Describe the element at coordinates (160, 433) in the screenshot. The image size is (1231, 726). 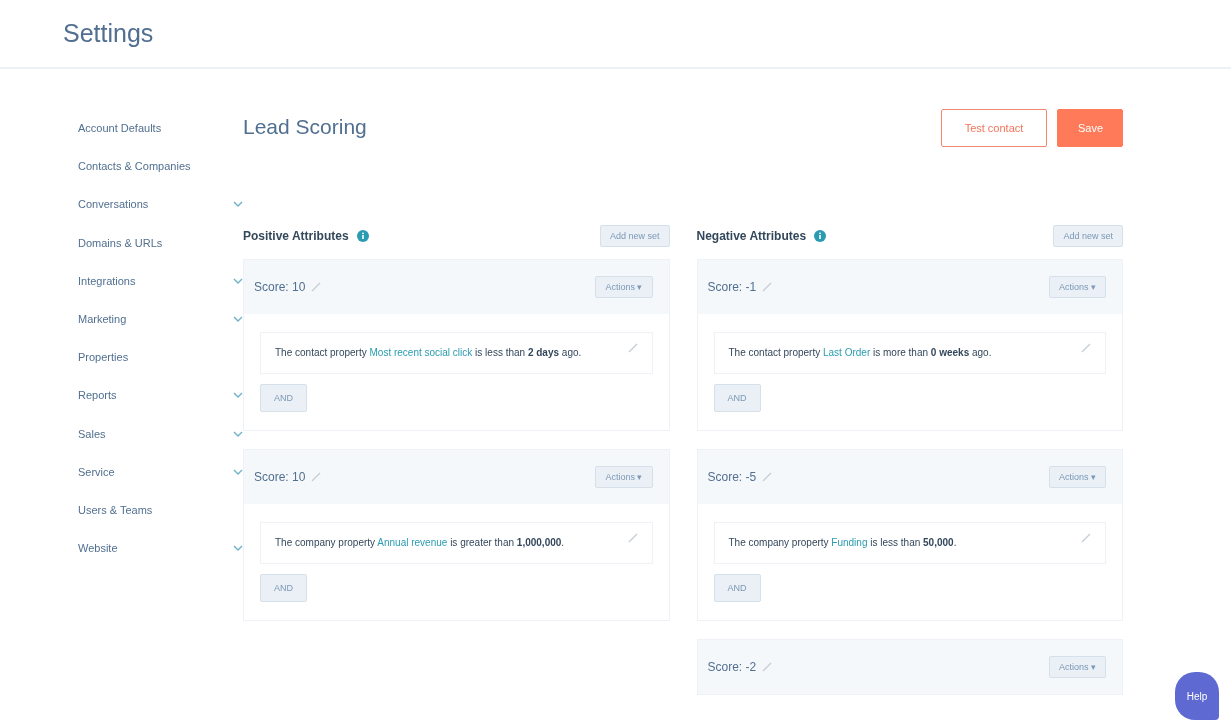
I see `sidebar-item: Sales` at that location.